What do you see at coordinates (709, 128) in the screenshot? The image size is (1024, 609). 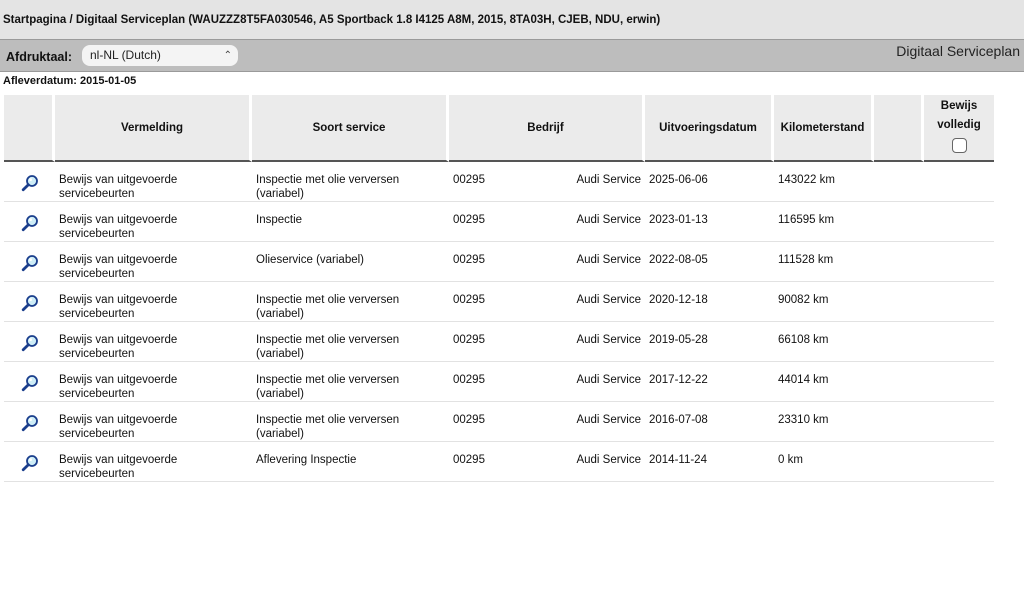 I see `header-uitvoeringsdatum: Uitvoeringsdatum` at bounding box center [709, 128].